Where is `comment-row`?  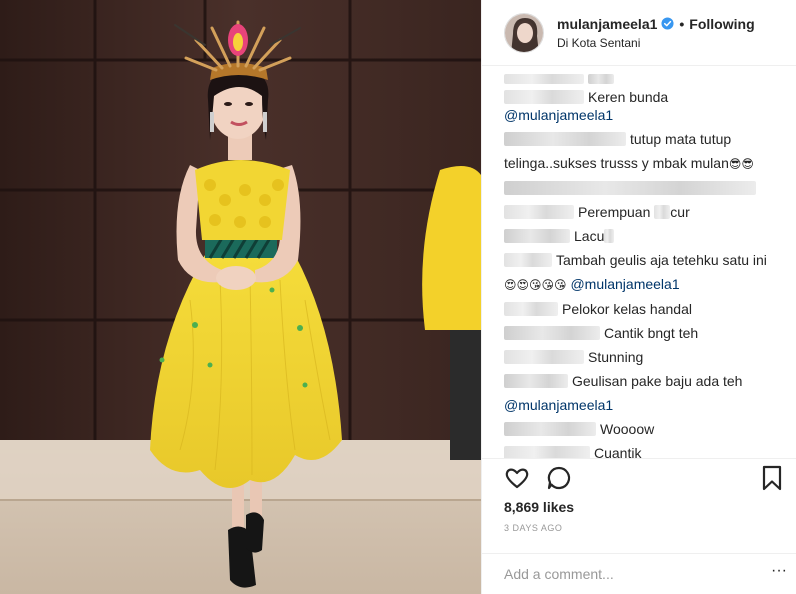 comment-row is located at coordinates (639, 188).